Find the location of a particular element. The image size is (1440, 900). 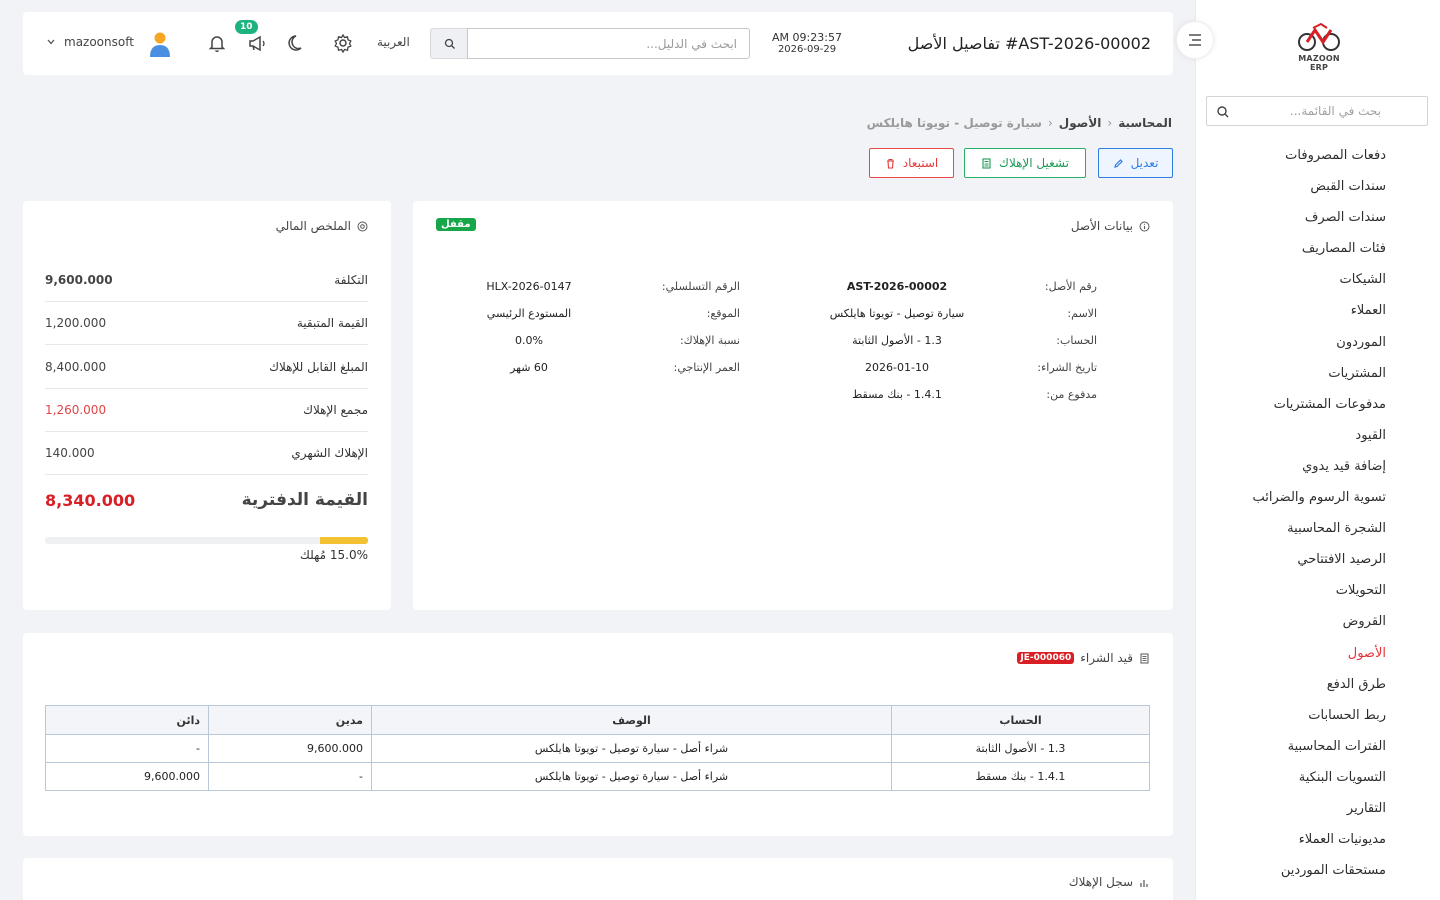

book-value-label: القيمة الدفترية is located at coordinates (304, 500).